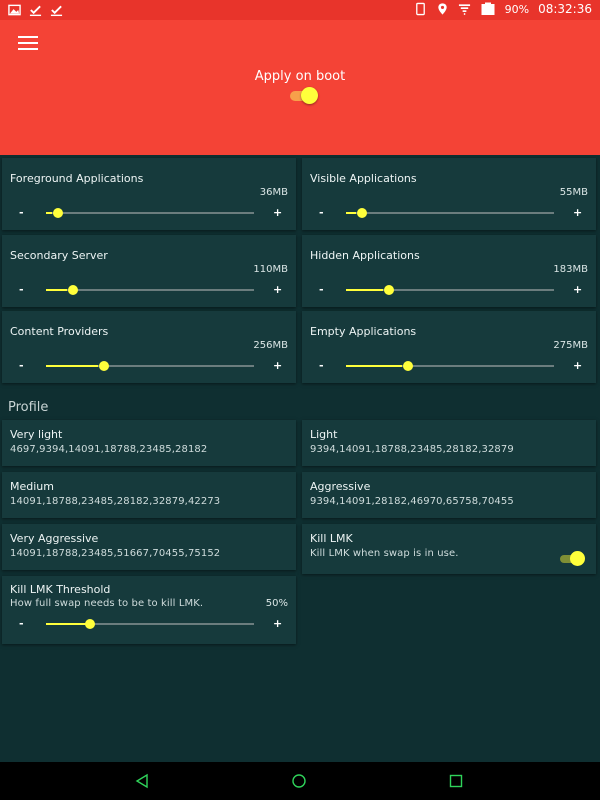  I want to click on threshold-summary: How full swap needs to be to kill LMK., so click(107, 603).